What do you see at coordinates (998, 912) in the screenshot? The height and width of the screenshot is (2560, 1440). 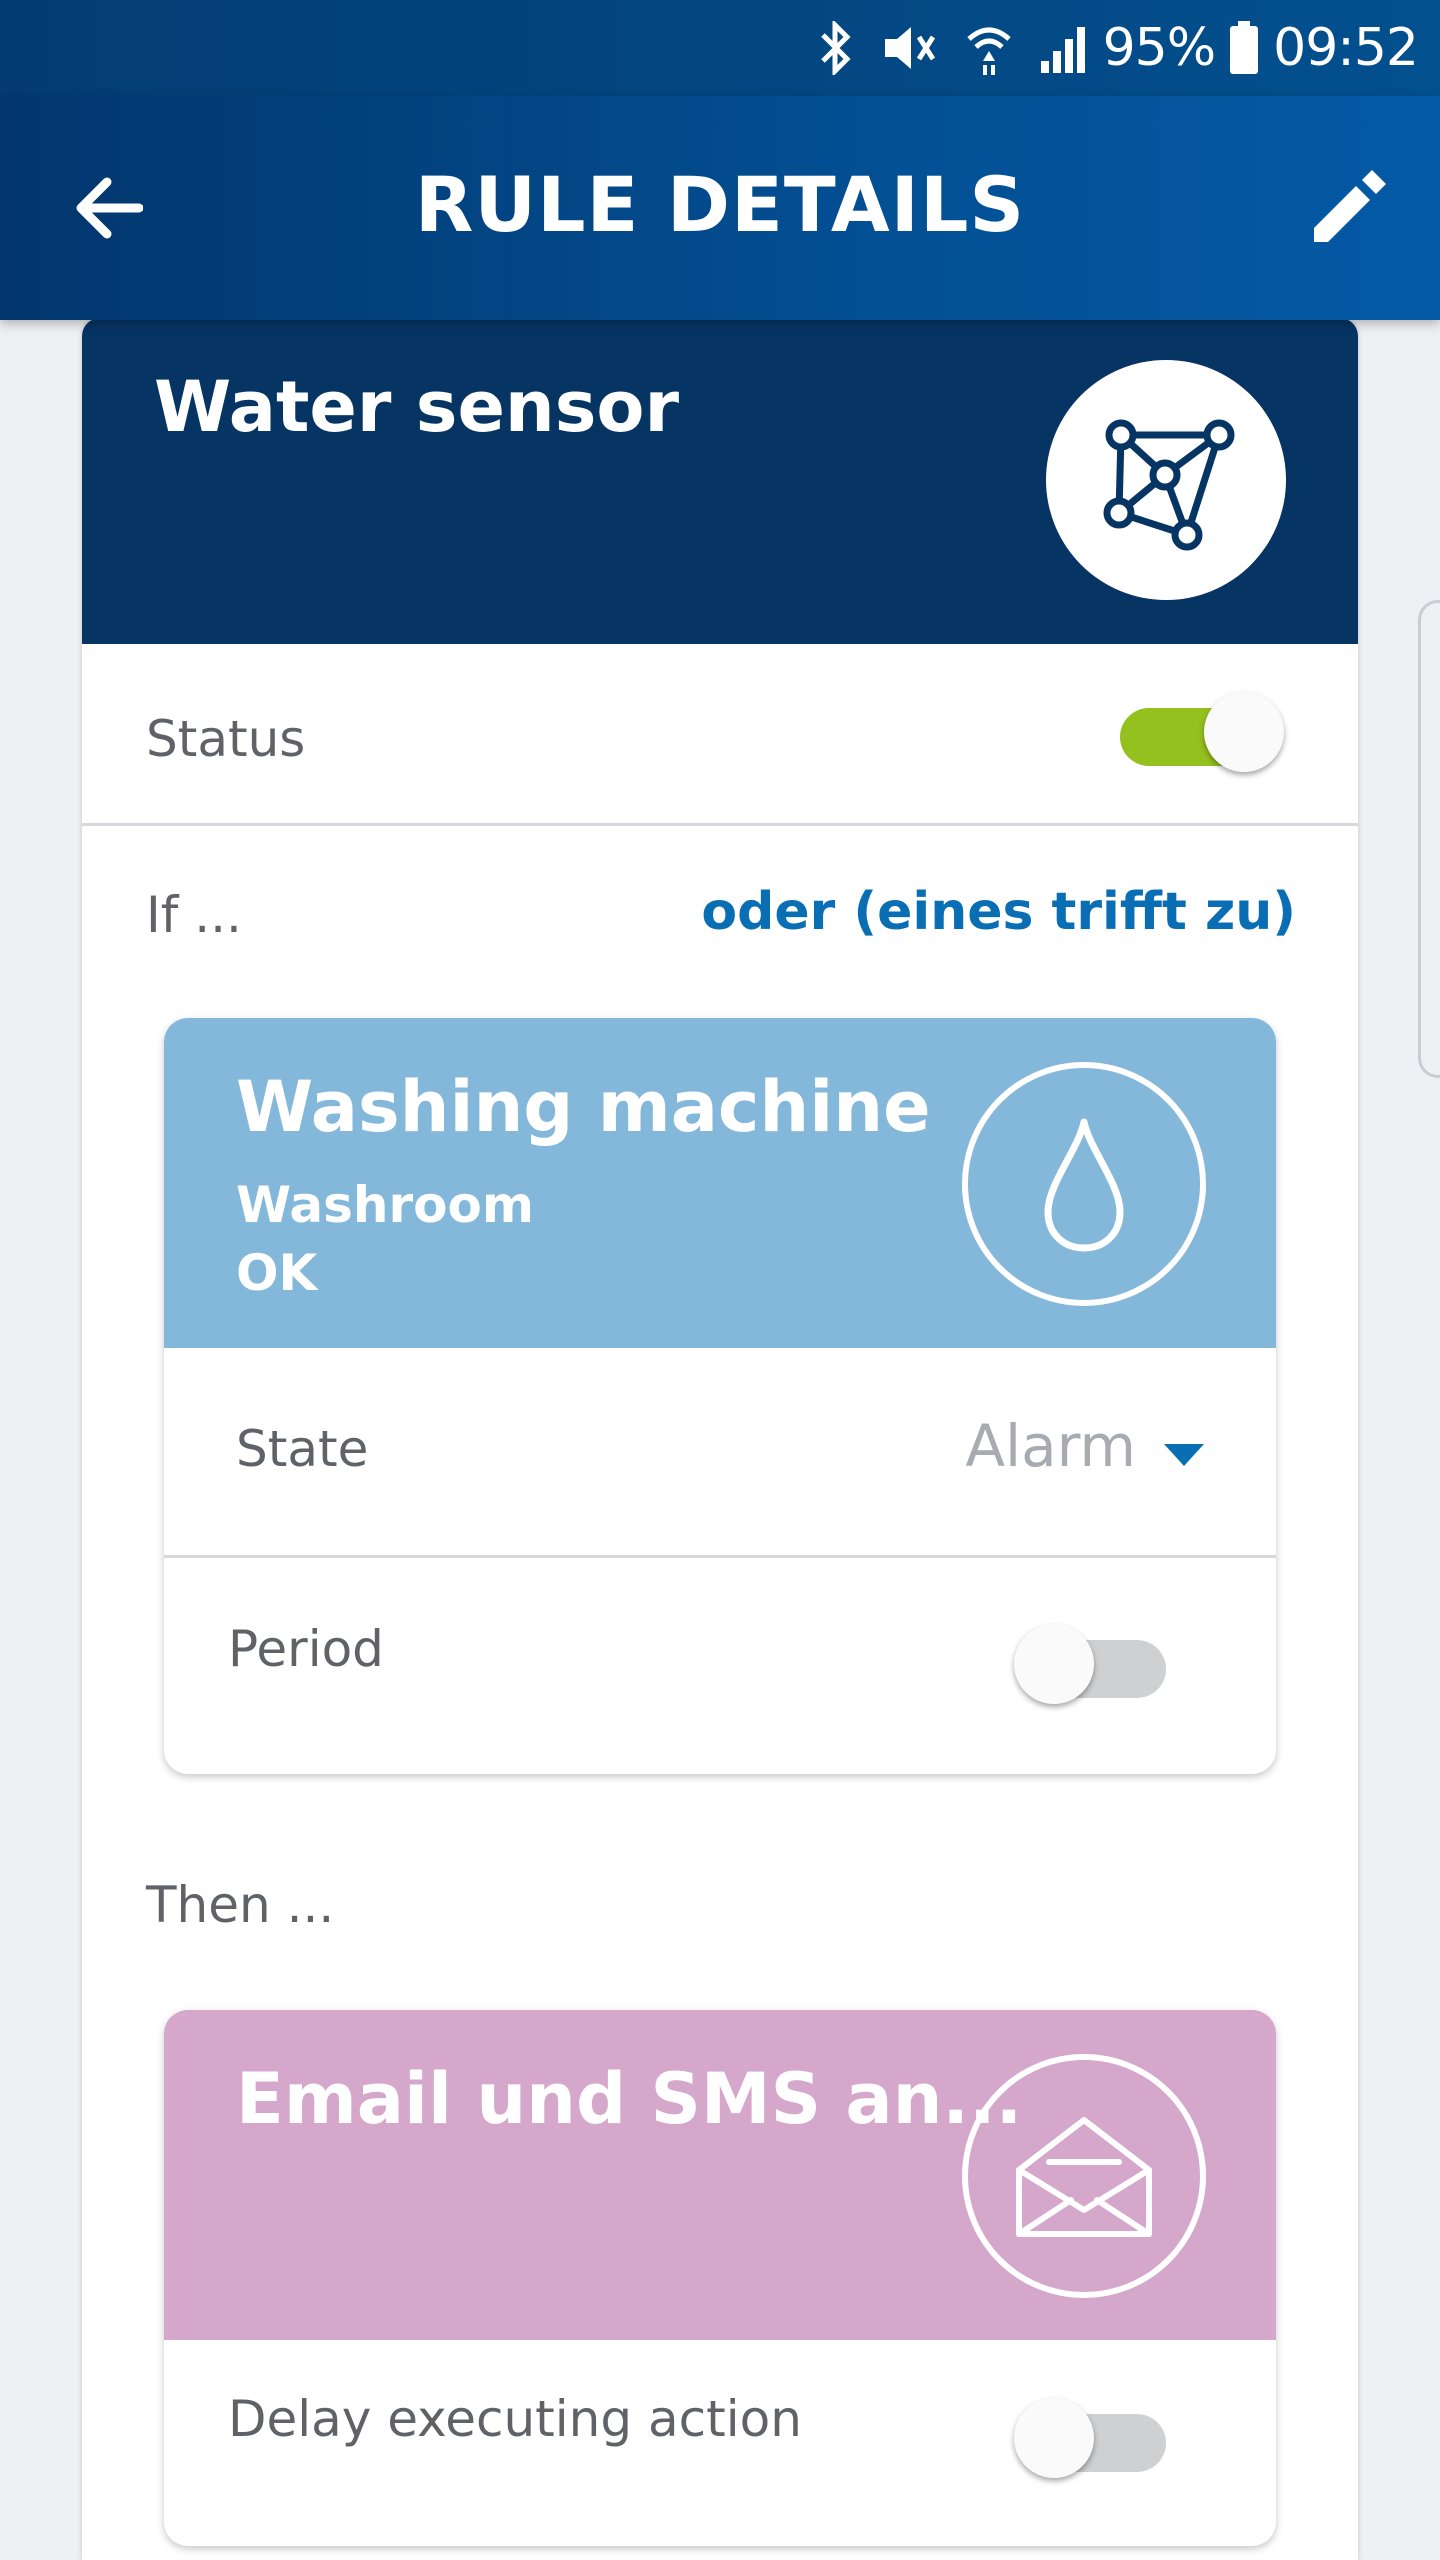 I see `logic-operator-link: oder (eines trifft zu)` at bounding box center [998, 912].